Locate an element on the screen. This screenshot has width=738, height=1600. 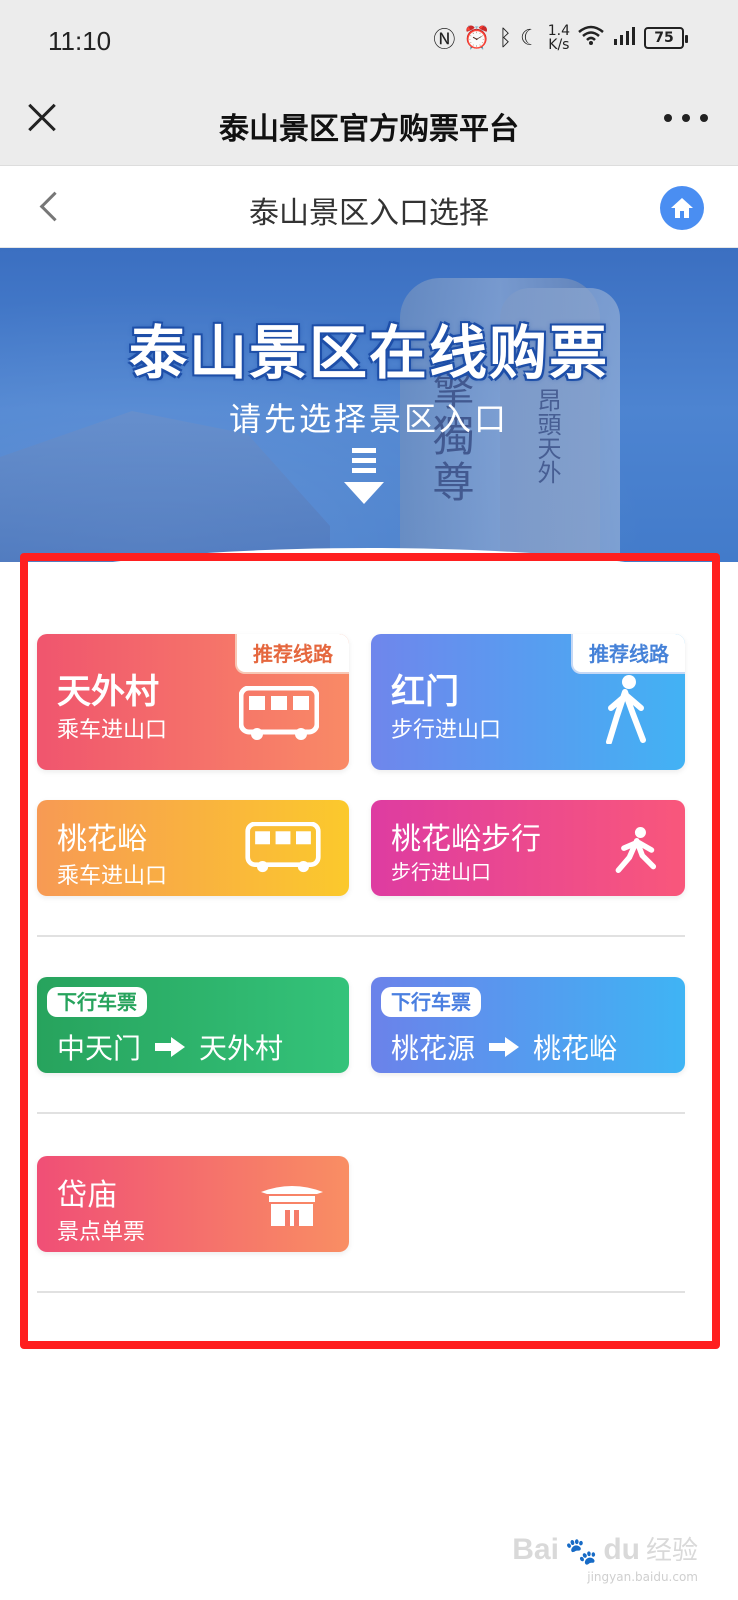
status-icons: Ⓝ ⏰ ᛒ ☾ 1.4 K/s 75 is located at coordinates (560, 38).